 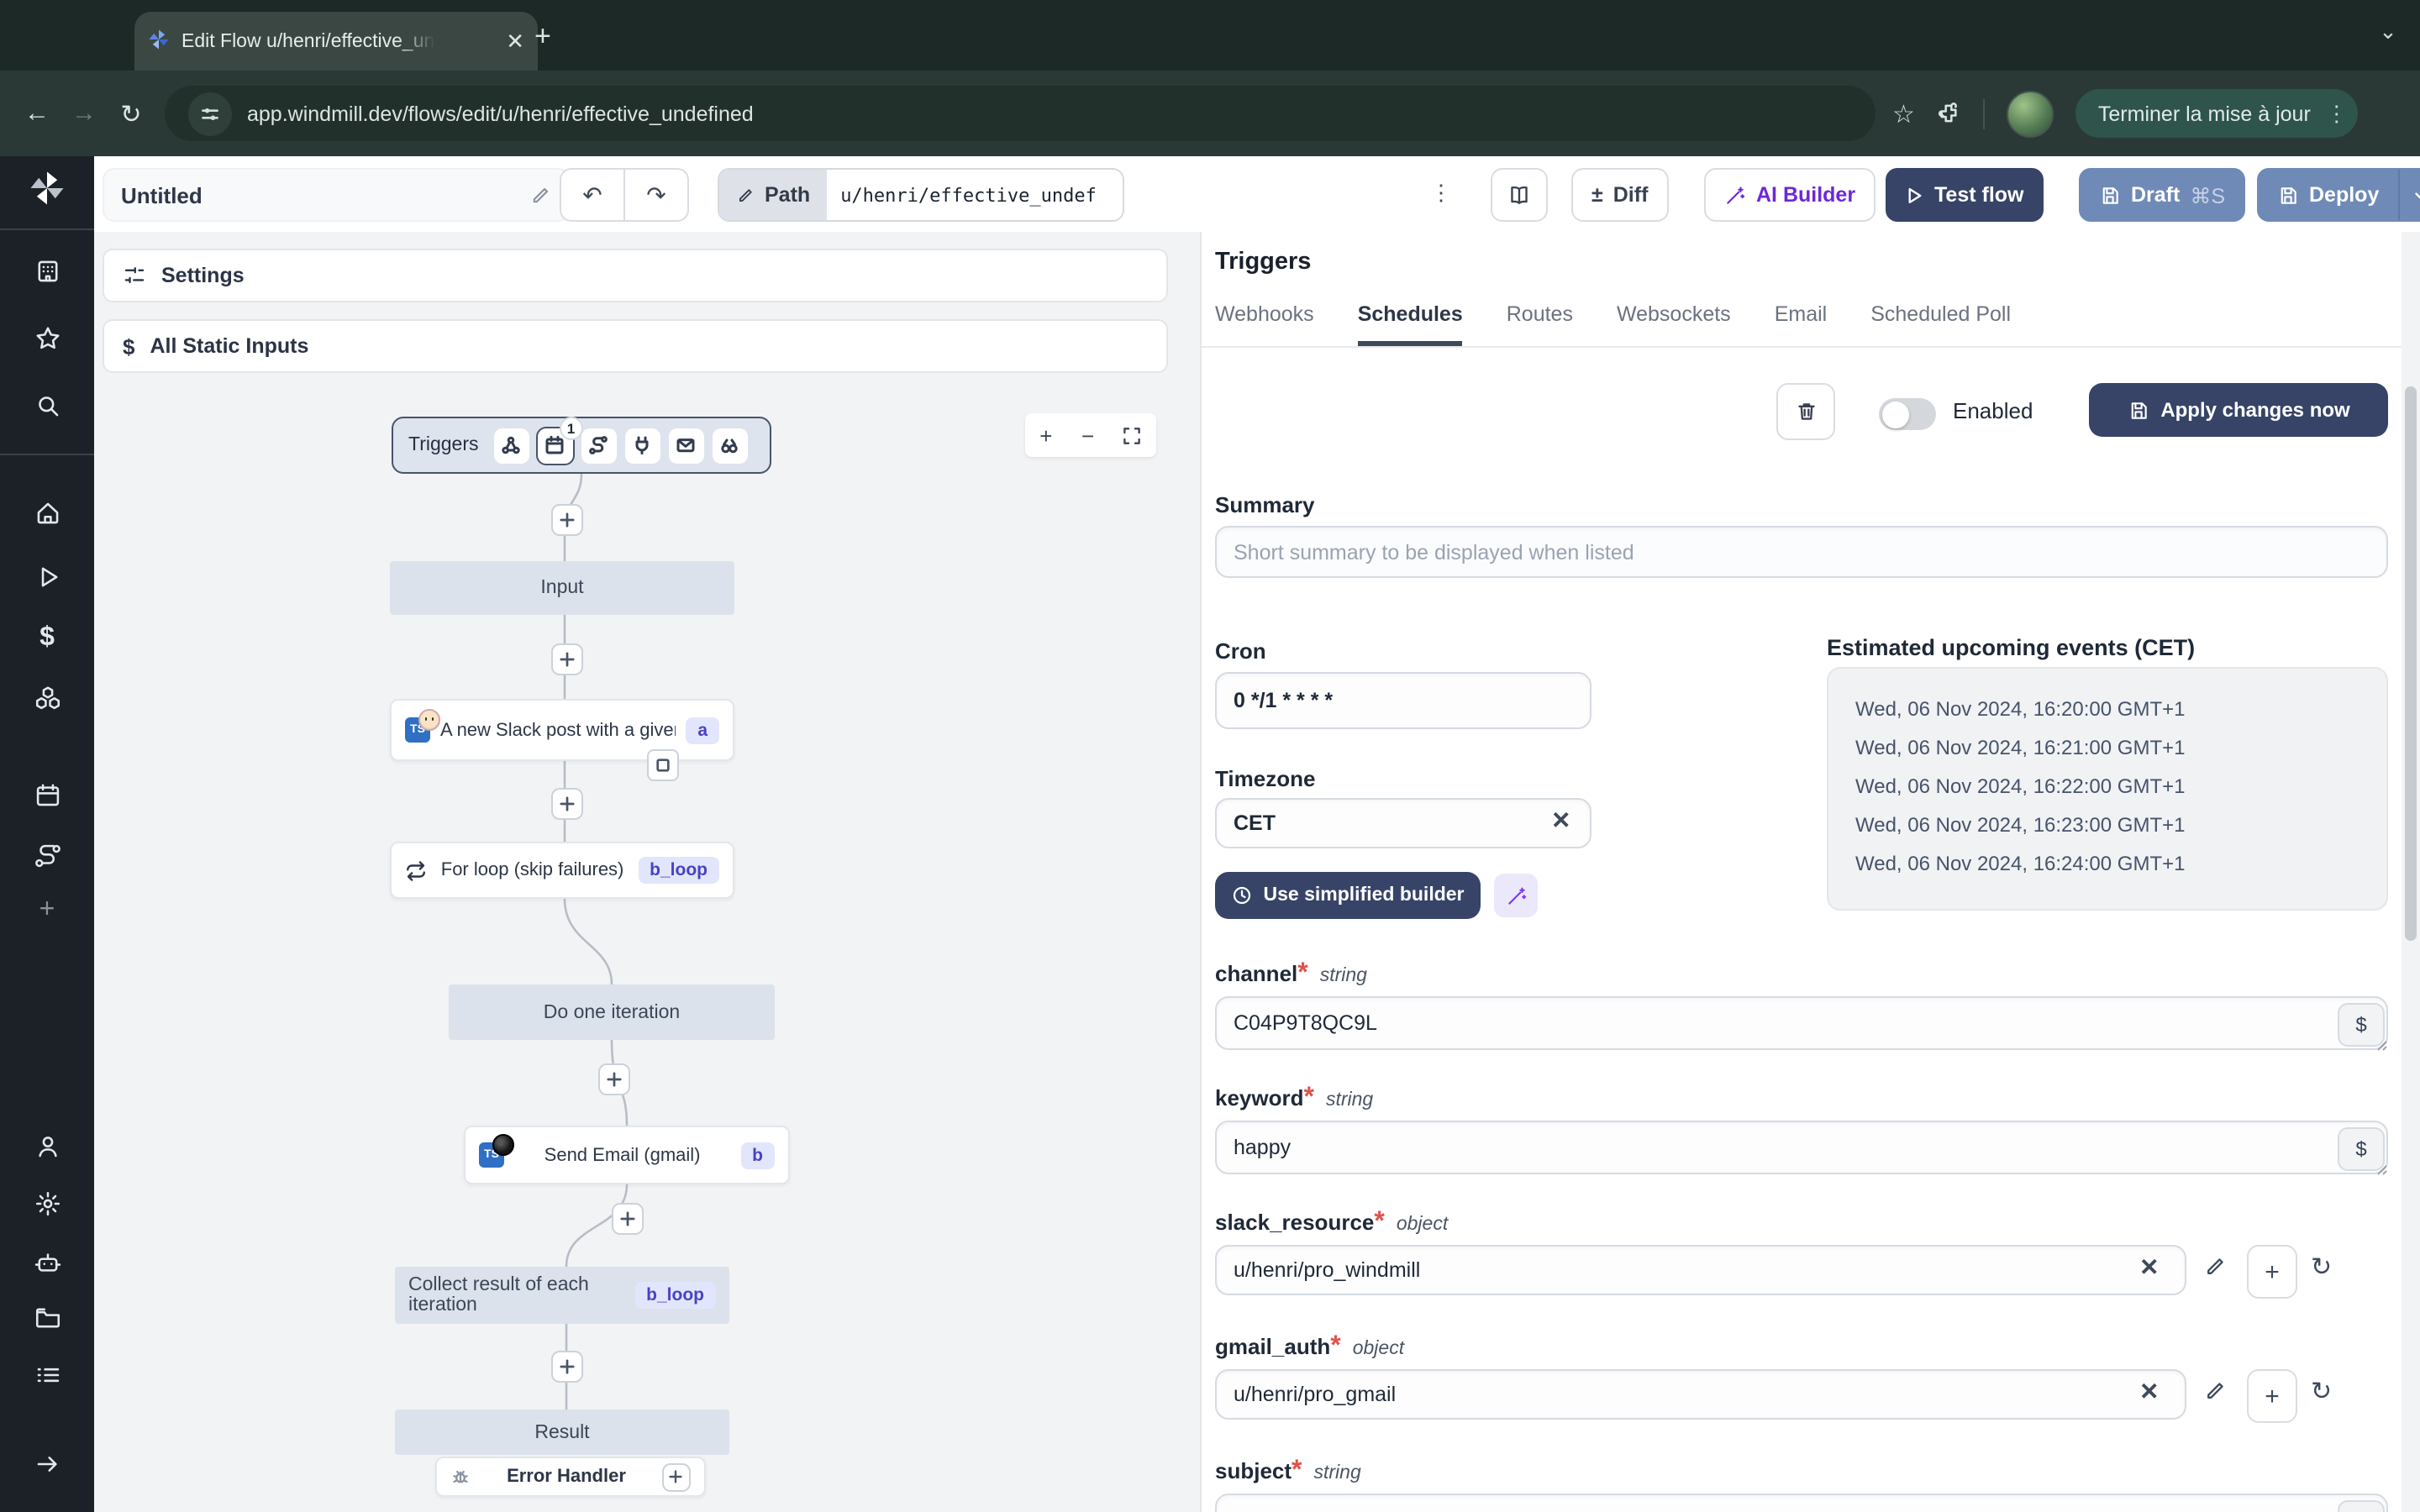 What do you see at coordinates (1620, 195) in the screenshot?
I see `diff-button: ± Diff` at bounding box center [1620, 195].